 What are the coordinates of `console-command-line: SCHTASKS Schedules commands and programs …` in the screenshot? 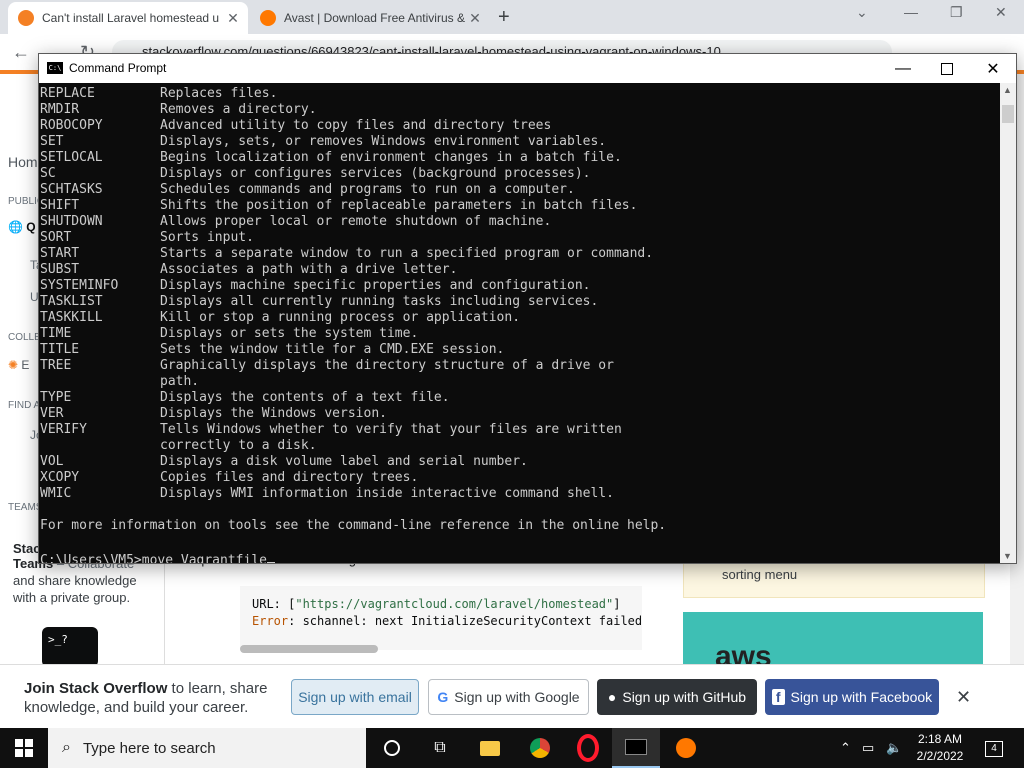 It's located at (520, 190).